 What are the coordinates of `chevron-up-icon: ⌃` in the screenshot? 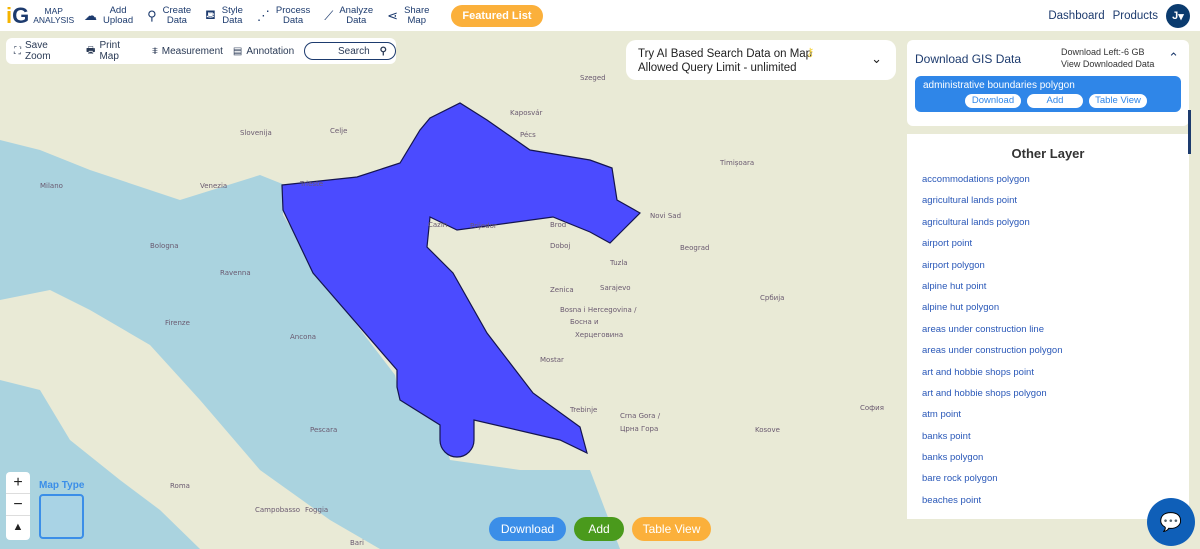 It's located at (1173, 58).